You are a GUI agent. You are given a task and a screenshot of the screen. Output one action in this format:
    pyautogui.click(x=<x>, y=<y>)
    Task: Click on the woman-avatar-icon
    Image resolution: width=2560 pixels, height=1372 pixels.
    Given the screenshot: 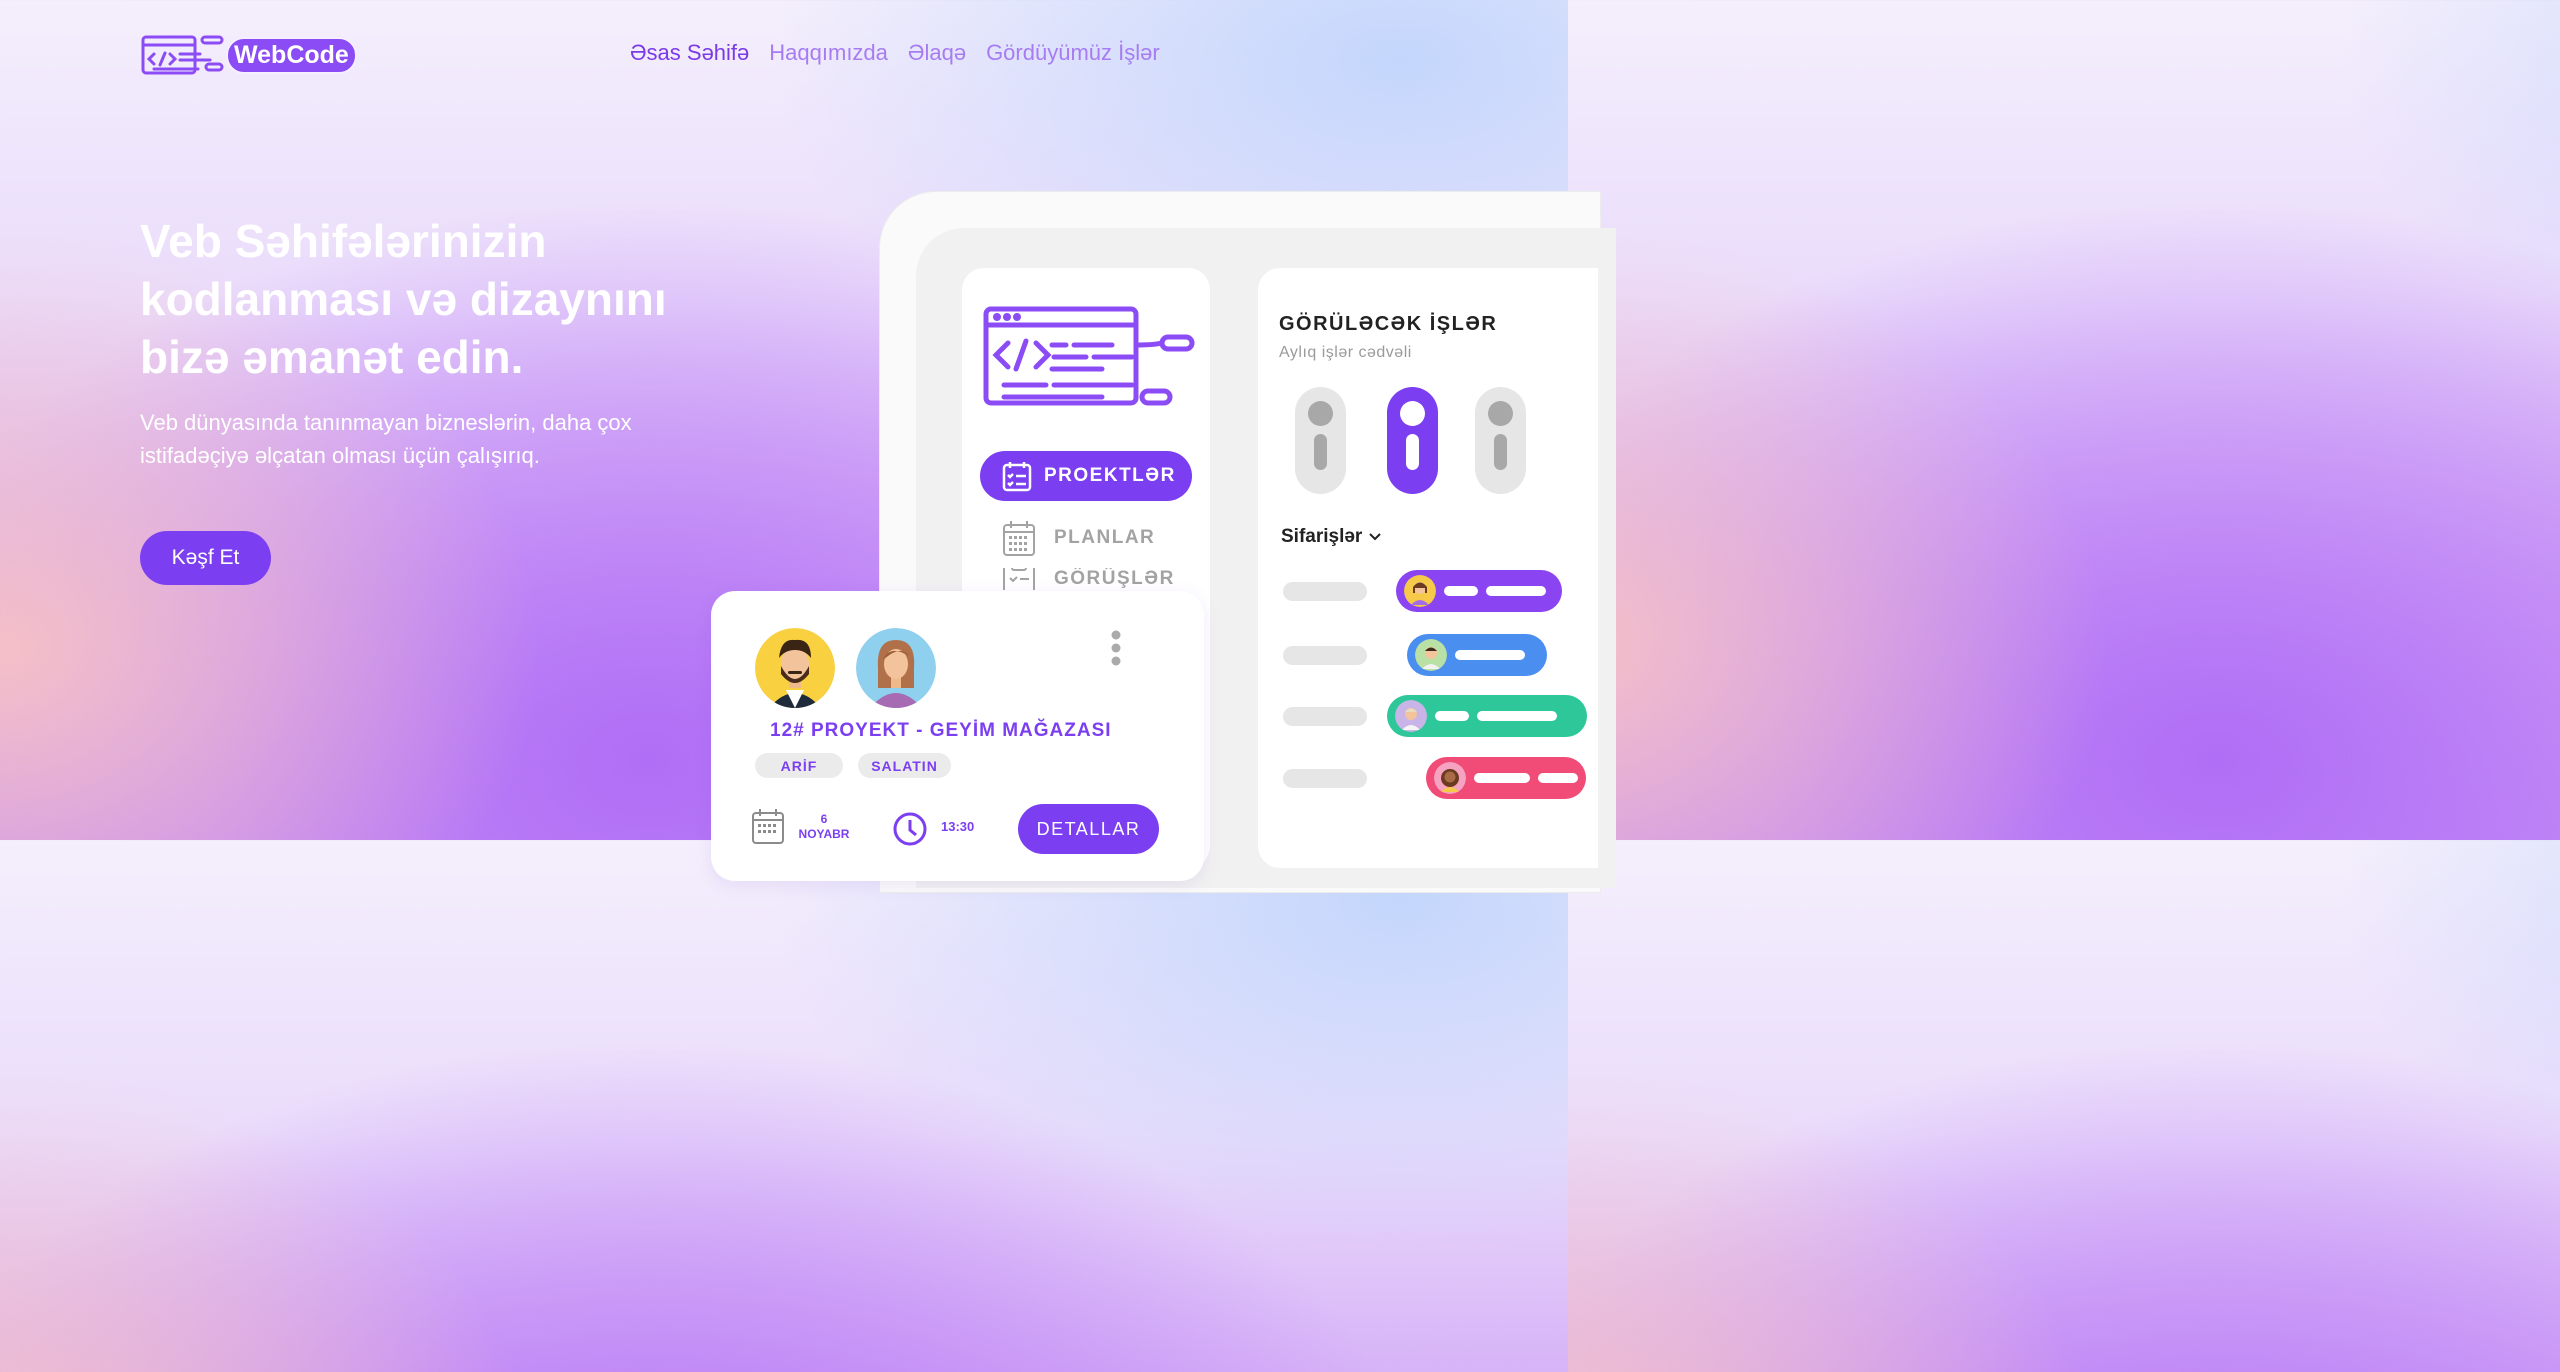 What is the action you would take?
    pyautogui.click(x=896, y=668)
    